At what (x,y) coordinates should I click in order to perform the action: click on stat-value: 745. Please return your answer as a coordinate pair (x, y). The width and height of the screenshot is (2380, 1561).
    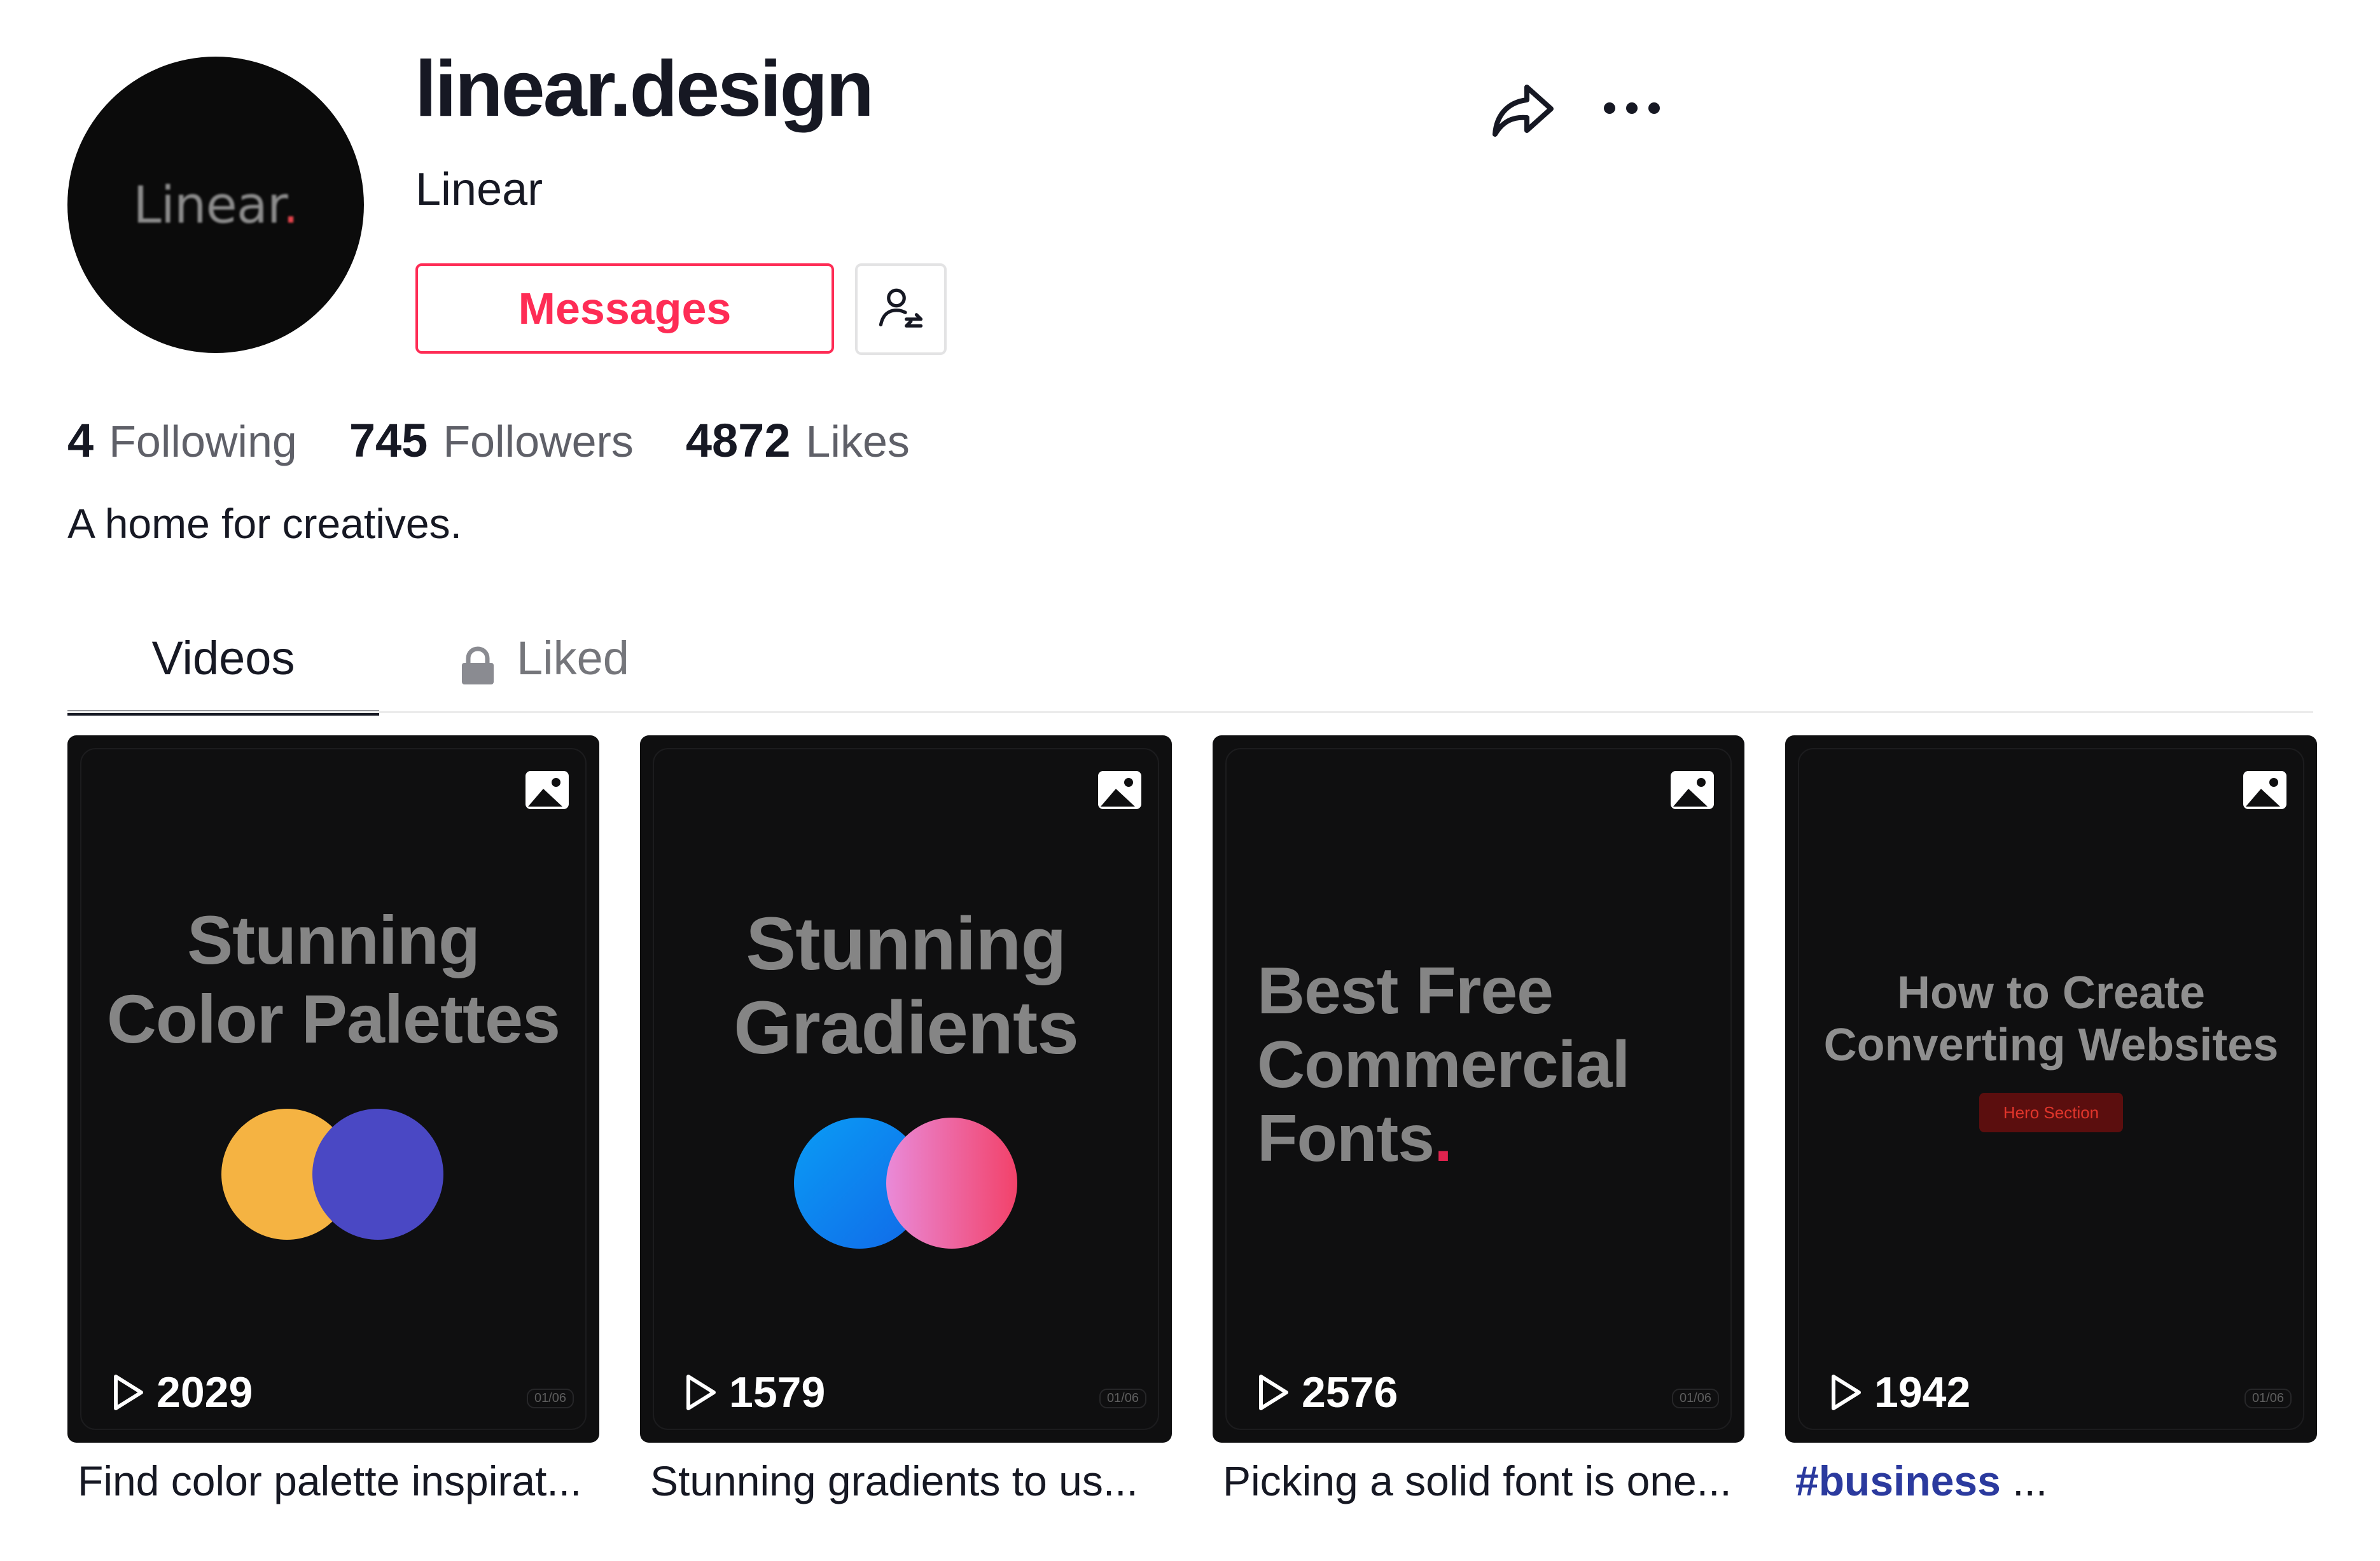
    Looking at the image, I should click on (388, 440).